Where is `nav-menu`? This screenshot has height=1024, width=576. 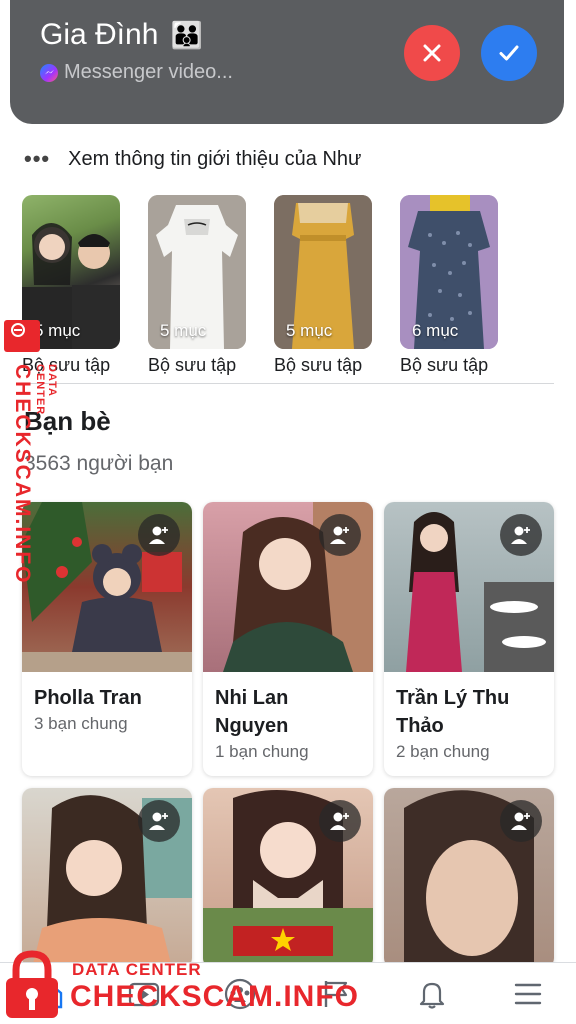
nav-menu is located at coordinates (528, 994).